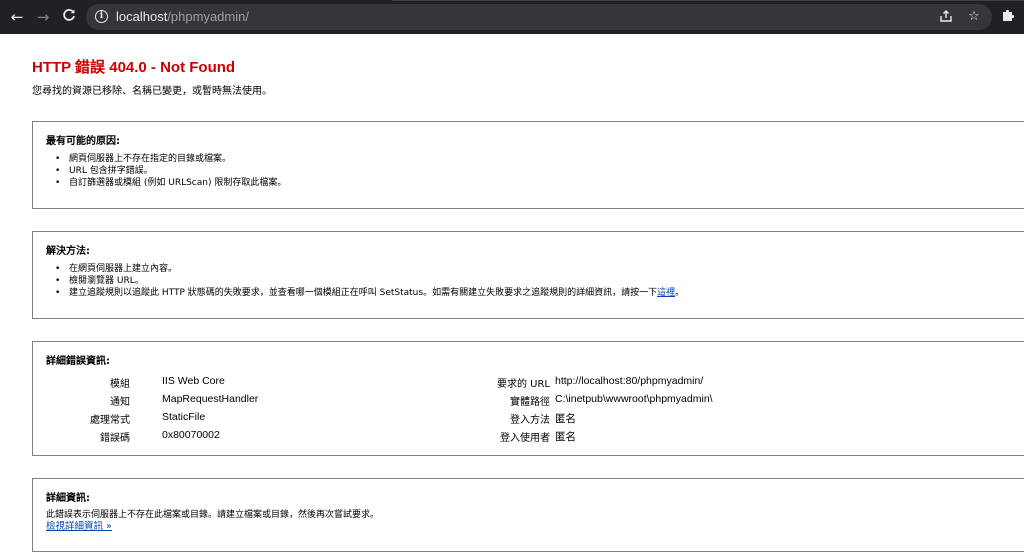 Image resolution: width=1024 pixels, height=552 pixels. Describe the element at coordinates (142, 16) in the screenshot. I see `url-host: localhost` at that location.